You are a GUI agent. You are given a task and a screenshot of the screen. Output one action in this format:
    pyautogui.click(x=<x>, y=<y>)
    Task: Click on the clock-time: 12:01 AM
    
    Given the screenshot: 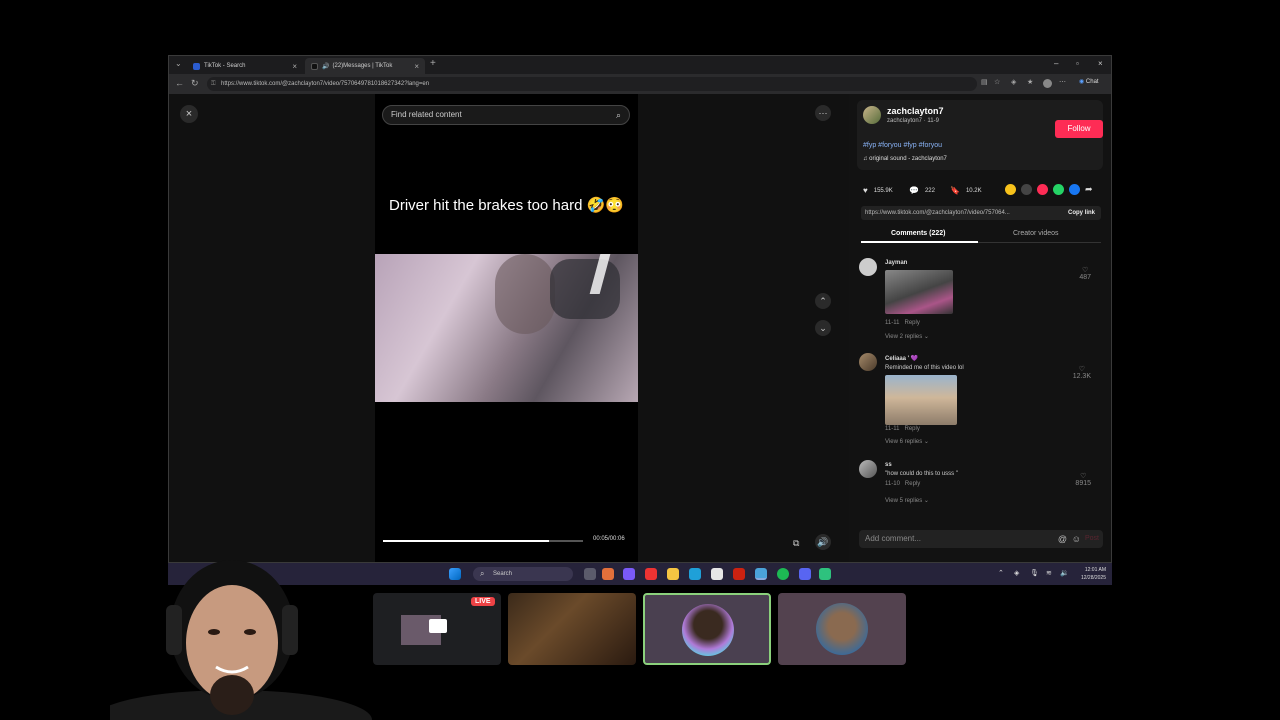 What is the action you would take?
    pyautogui.click(x=1095, y=570)
    